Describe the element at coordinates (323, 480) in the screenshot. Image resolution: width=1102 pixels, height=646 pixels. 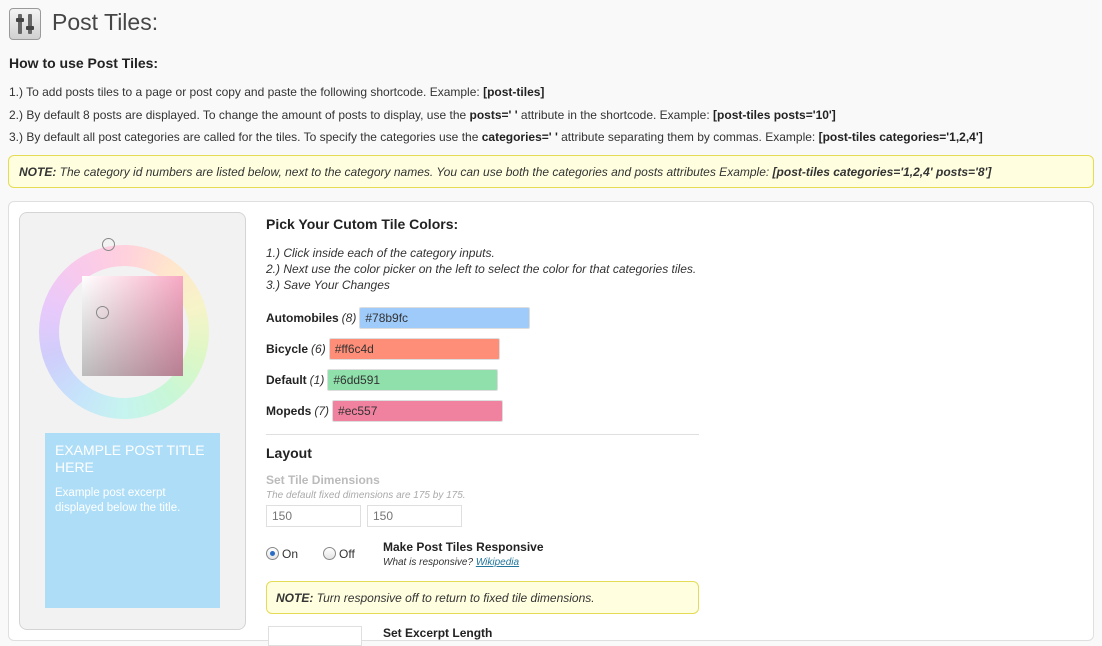
I see `tile-dimensions-label: Set Tile Dimensions` at that location.